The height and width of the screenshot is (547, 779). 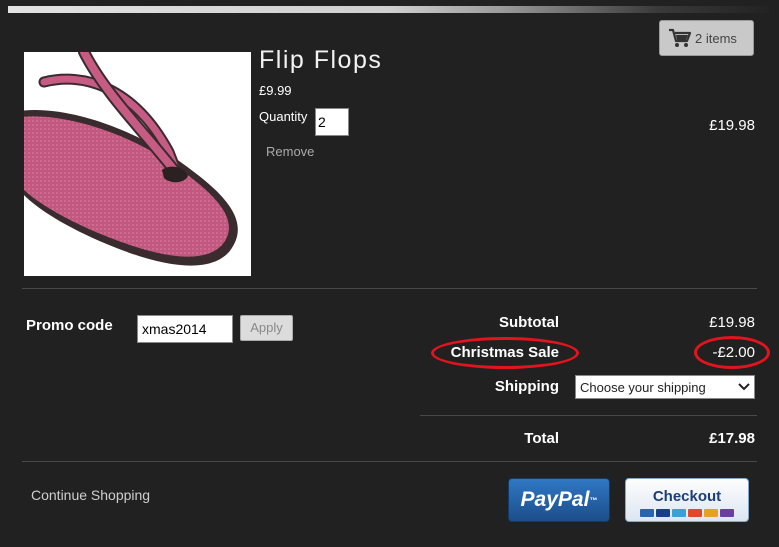 What do you see at coordinates (541, 438) in the screenshot?
I see `total-label: Total` at bounding box center [541, 438].